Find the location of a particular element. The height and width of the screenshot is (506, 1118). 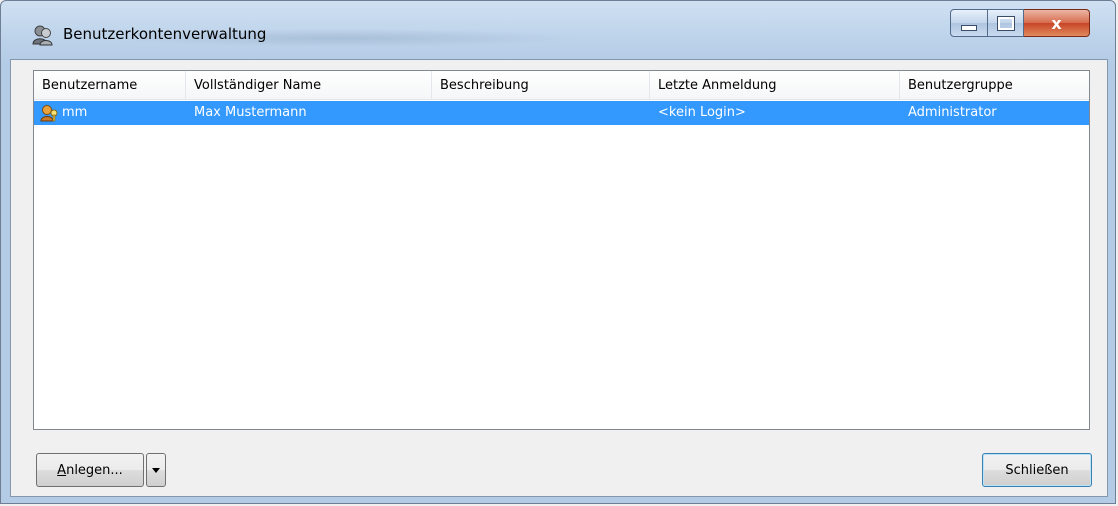

title-bar: Benutzerkontenverwaltung x is located at coordinates (558, 32).